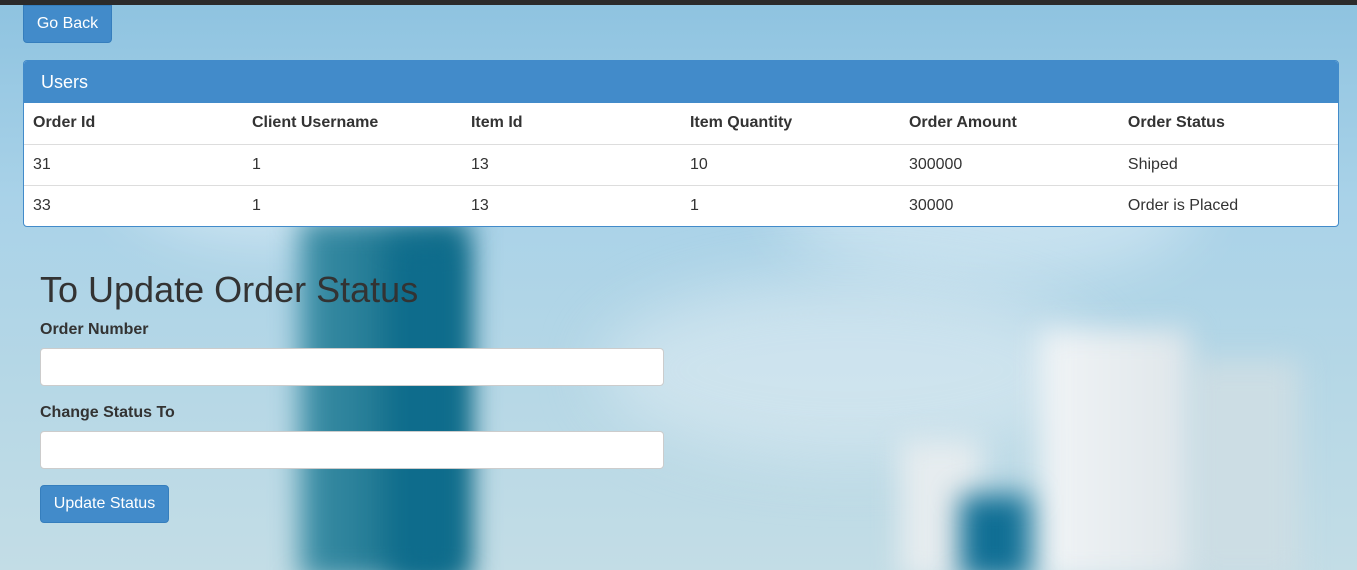  I want to click on table-row: 33 1 13 1 30000 Order is Placed, so click(681, 205).